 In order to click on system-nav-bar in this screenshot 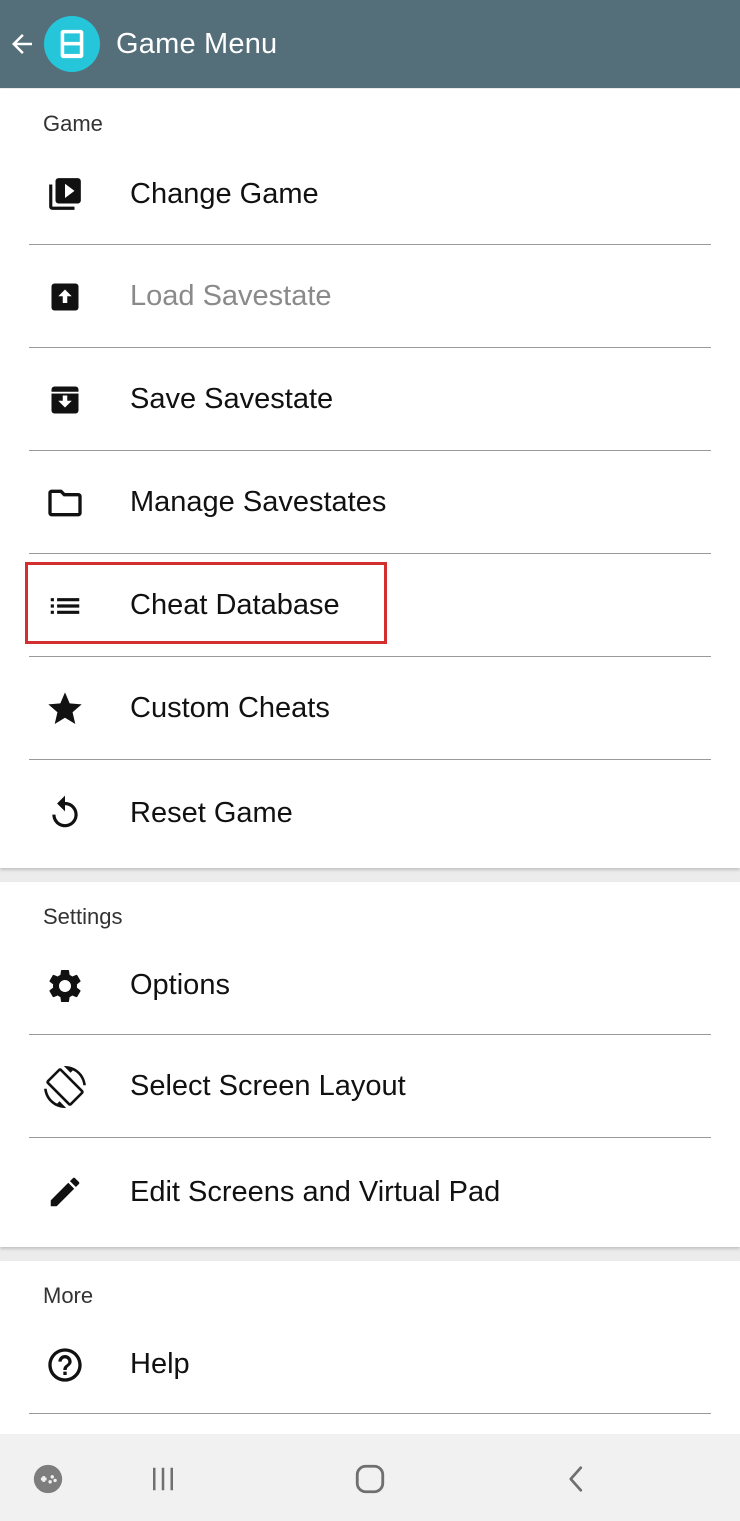, I will do `click(370, 1477)`.